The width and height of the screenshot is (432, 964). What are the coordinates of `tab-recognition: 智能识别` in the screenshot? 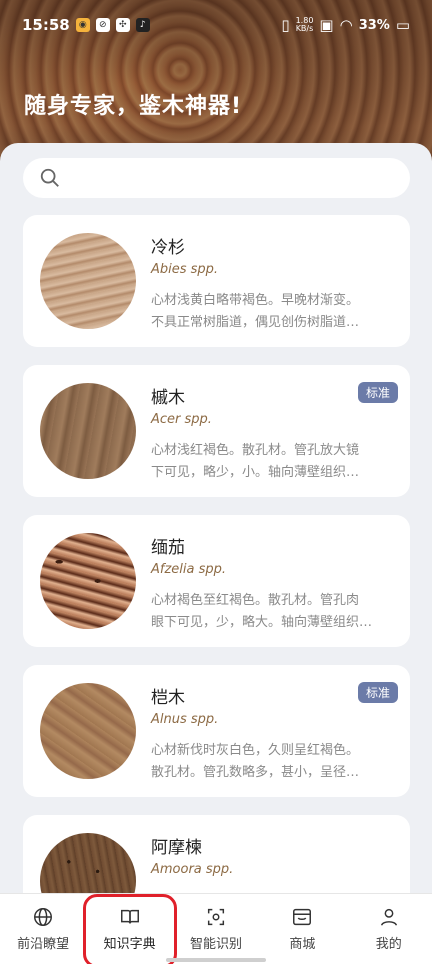 It's located at (216, 929).